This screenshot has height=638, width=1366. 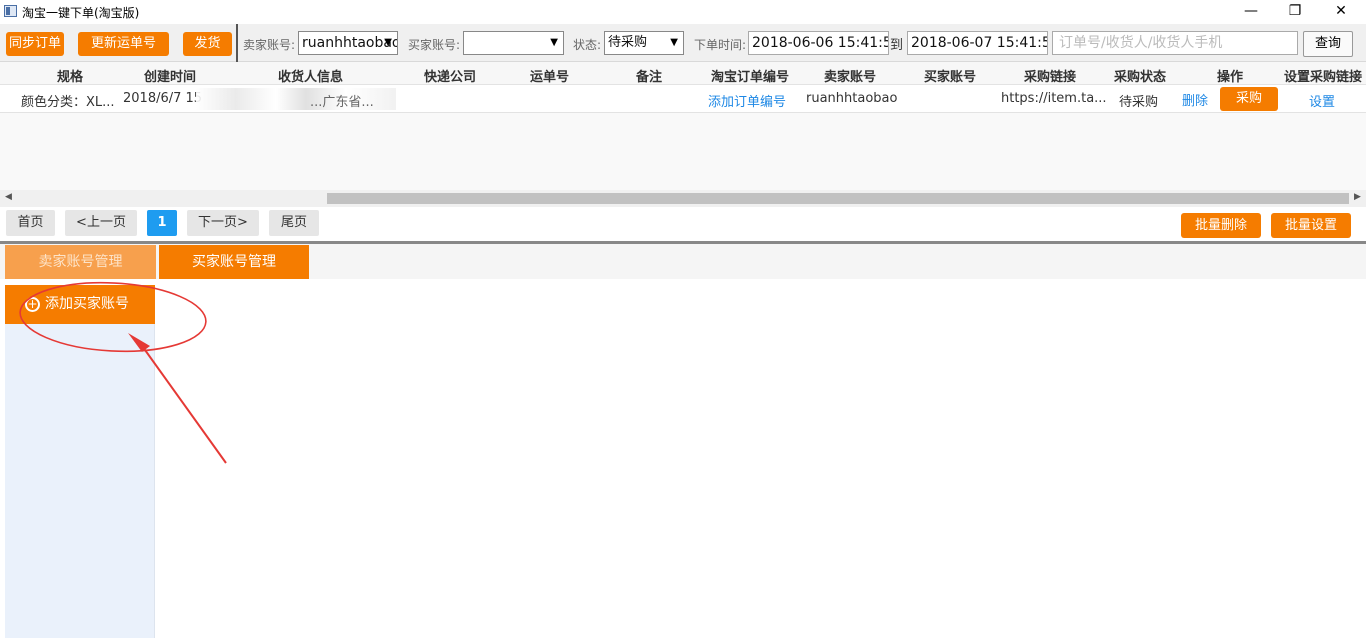 I want to click on time-to-input: 2018-06-07 15:41:57, so click(x=977, y=43).